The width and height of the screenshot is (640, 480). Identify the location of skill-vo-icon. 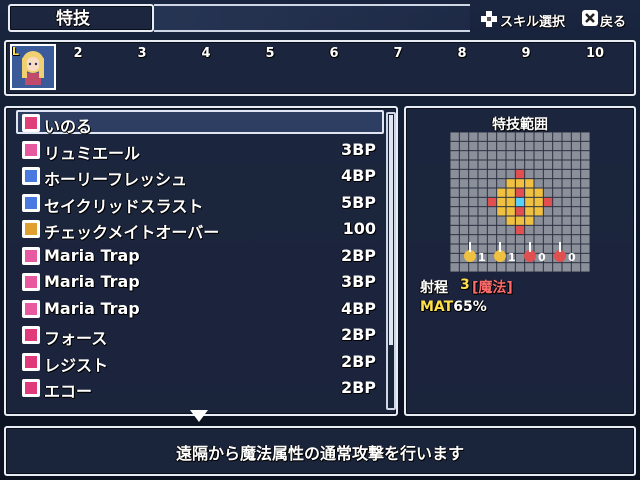
(31, 361).